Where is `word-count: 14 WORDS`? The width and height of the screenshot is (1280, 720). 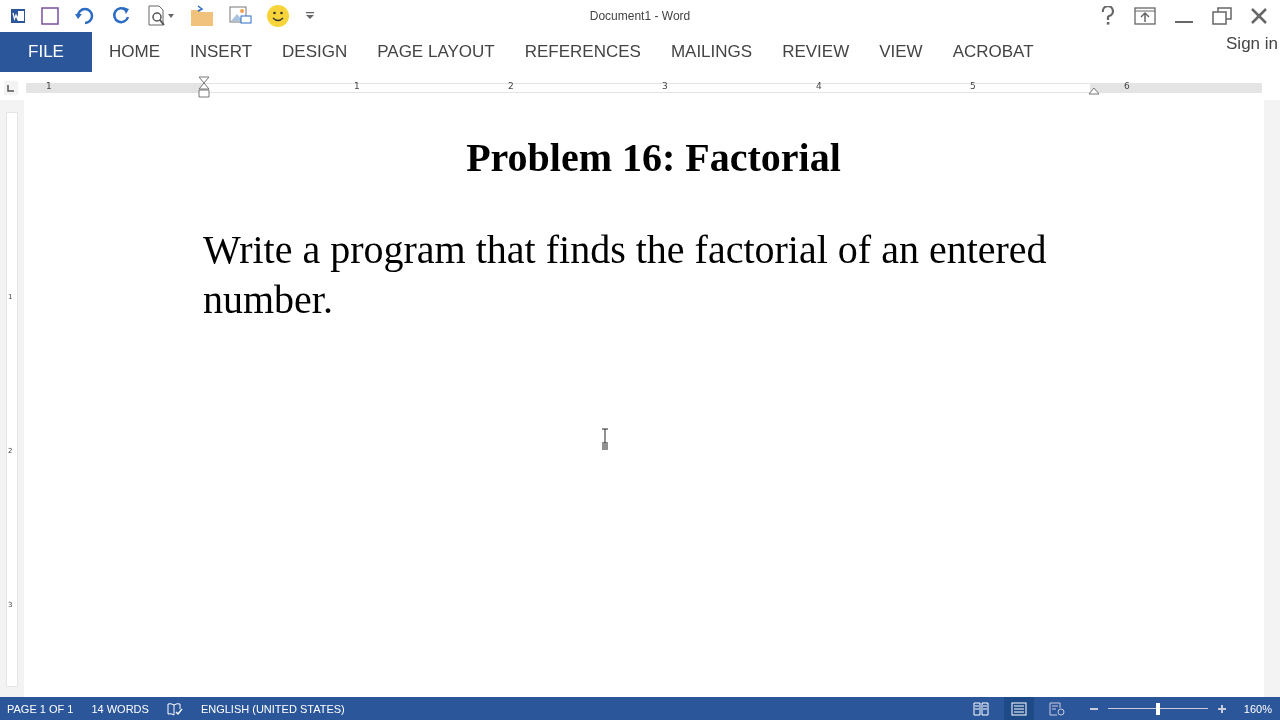
word-count: 14 WORDS is located at coordinates (120, 708).